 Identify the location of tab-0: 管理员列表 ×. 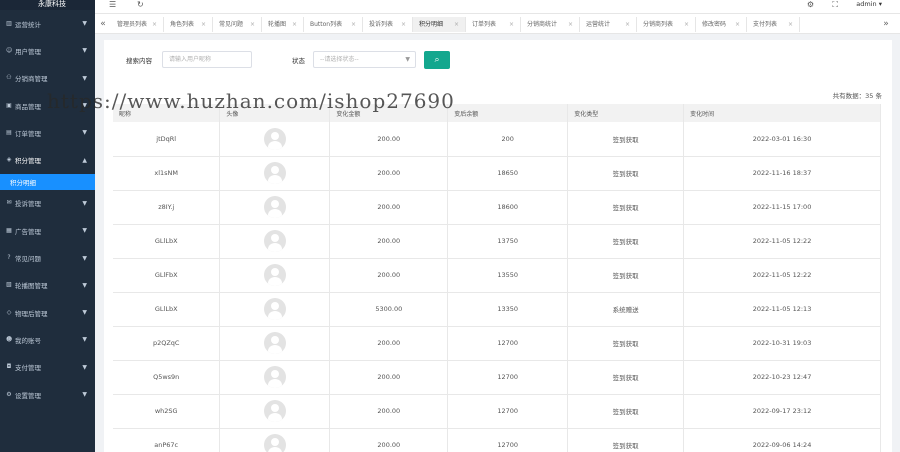
(137, 24).